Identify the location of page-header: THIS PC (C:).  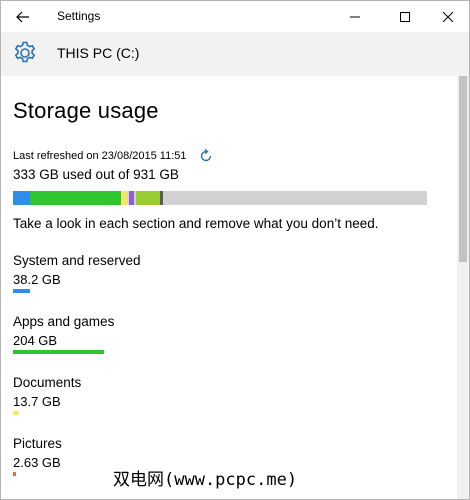
(235, 54).